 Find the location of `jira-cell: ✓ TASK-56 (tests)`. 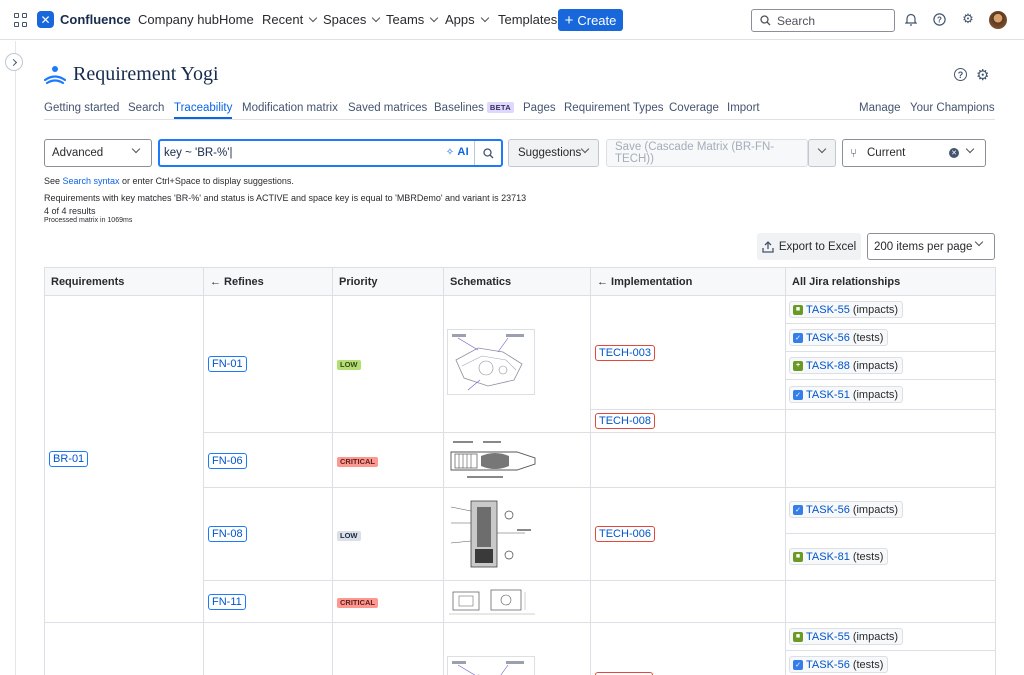

jira-cell: ✓ TASK-56 (tests) is located at coordinates (890, 662).